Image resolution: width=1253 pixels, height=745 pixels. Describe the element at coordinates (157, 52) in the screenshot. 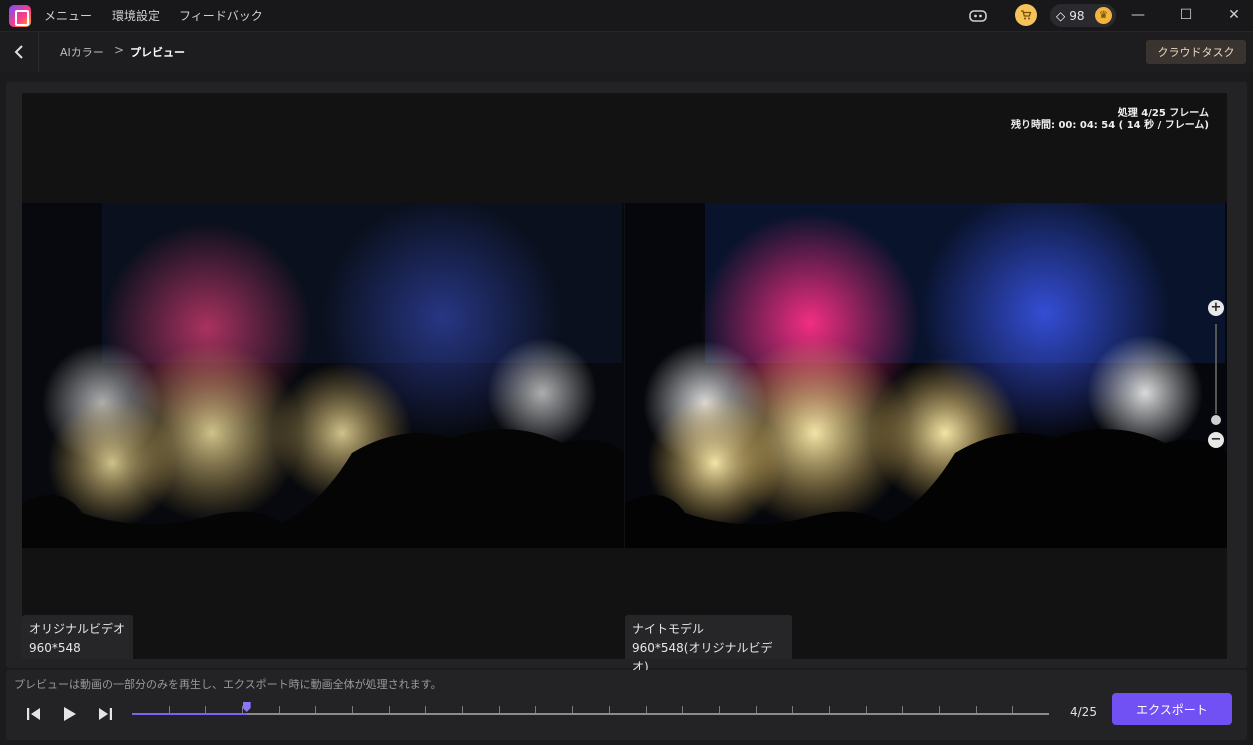

I see `breadcrumb-preview: プレビュー` at that location.